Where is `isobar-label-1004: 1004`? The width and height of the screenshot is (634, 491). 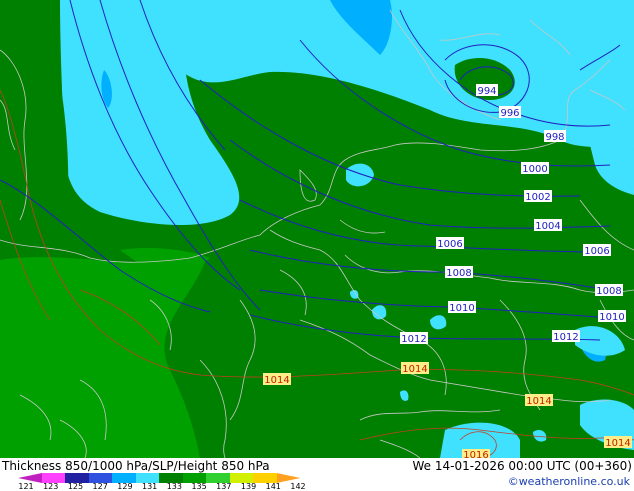 isobar-label-1004: 1004 is located at coordinates (548, 225).